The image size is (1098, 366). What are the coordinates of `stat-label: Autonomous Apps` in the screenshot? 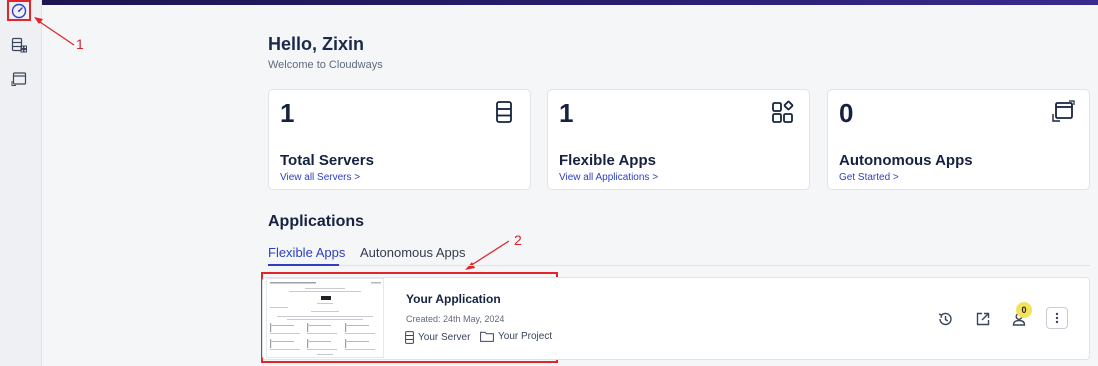 It's located at (906, 160).